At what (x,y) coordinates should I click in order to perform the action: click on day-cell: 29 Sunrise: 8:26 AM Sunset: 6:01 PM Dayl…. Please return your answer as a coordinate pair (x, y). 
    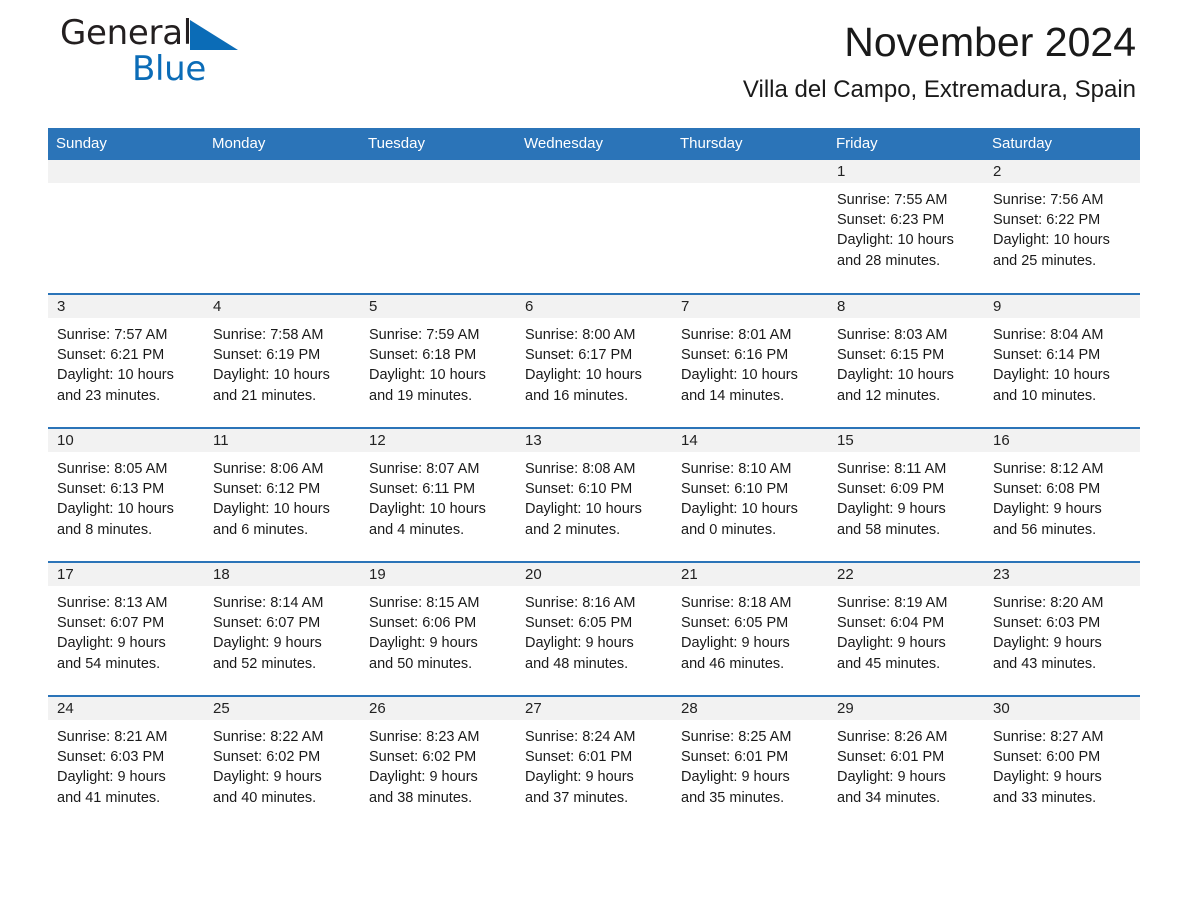
    Looking at the image, I should click on (906, 763).